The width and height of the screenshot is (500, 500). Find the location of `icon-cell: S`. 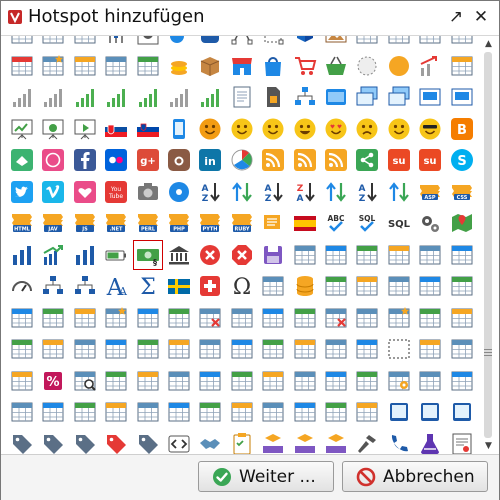

icon-cell: S is located at coordinates (462, 160).